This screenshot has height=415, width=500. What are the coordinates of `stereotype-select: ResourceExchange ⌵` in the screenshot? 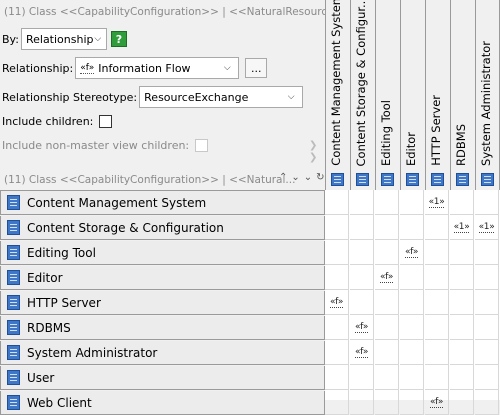 It's located at (221, 97).